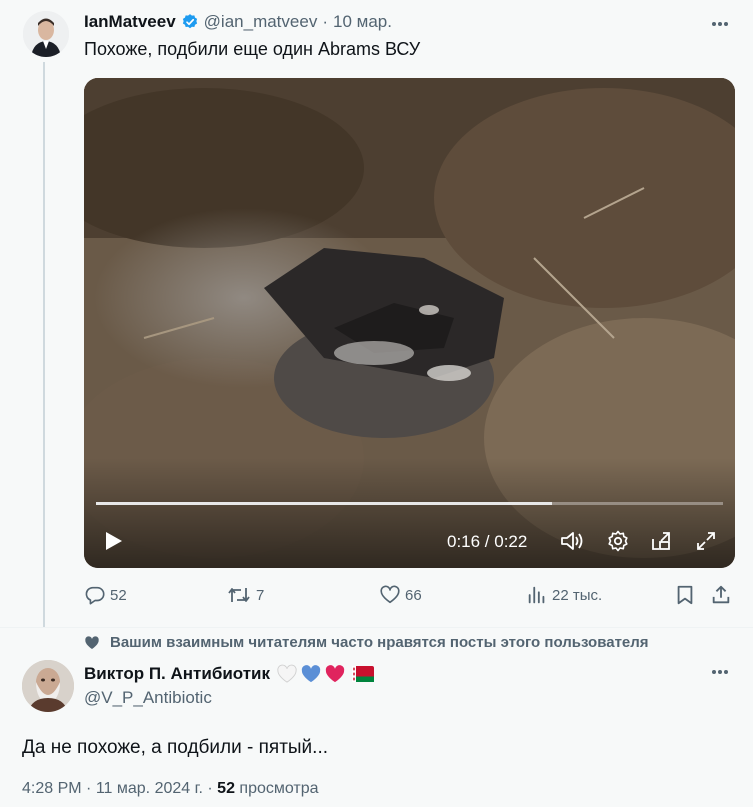  Describe the element at coordinates (260, 595) in the screenshot. I see `repost-count: 7` at that location.